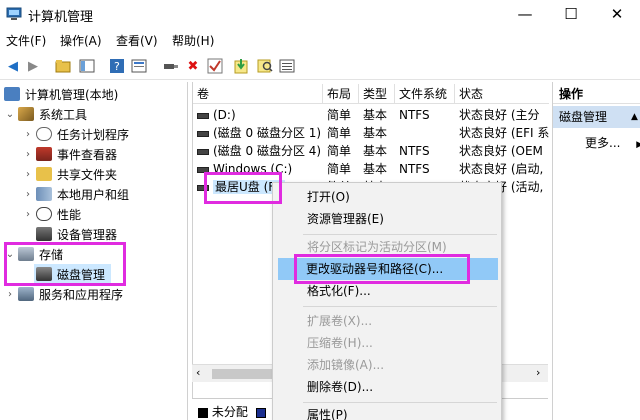 This screenshot has width=640, height=420. I want to click on table-row: (D:) 简单 基本 NTFS 状态良好 (主分, so click(371, 115).